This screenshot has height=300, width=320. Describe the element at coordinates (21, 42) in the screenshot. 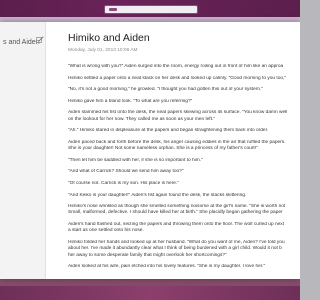

I see `sidebar-item-page: s and Aiden` at that location.